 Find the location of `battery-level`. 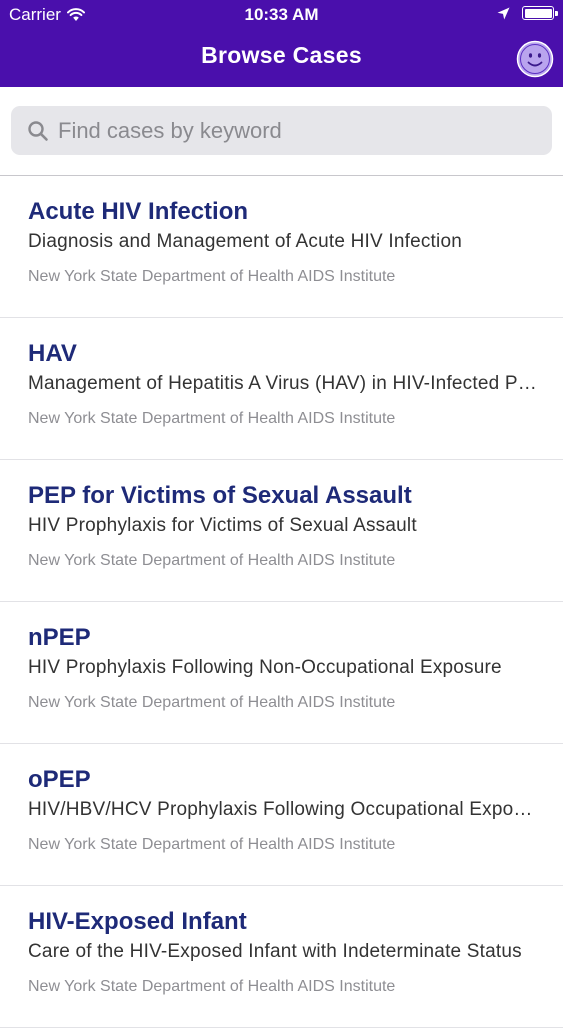

battery-level is located at coordinates (538, 13).